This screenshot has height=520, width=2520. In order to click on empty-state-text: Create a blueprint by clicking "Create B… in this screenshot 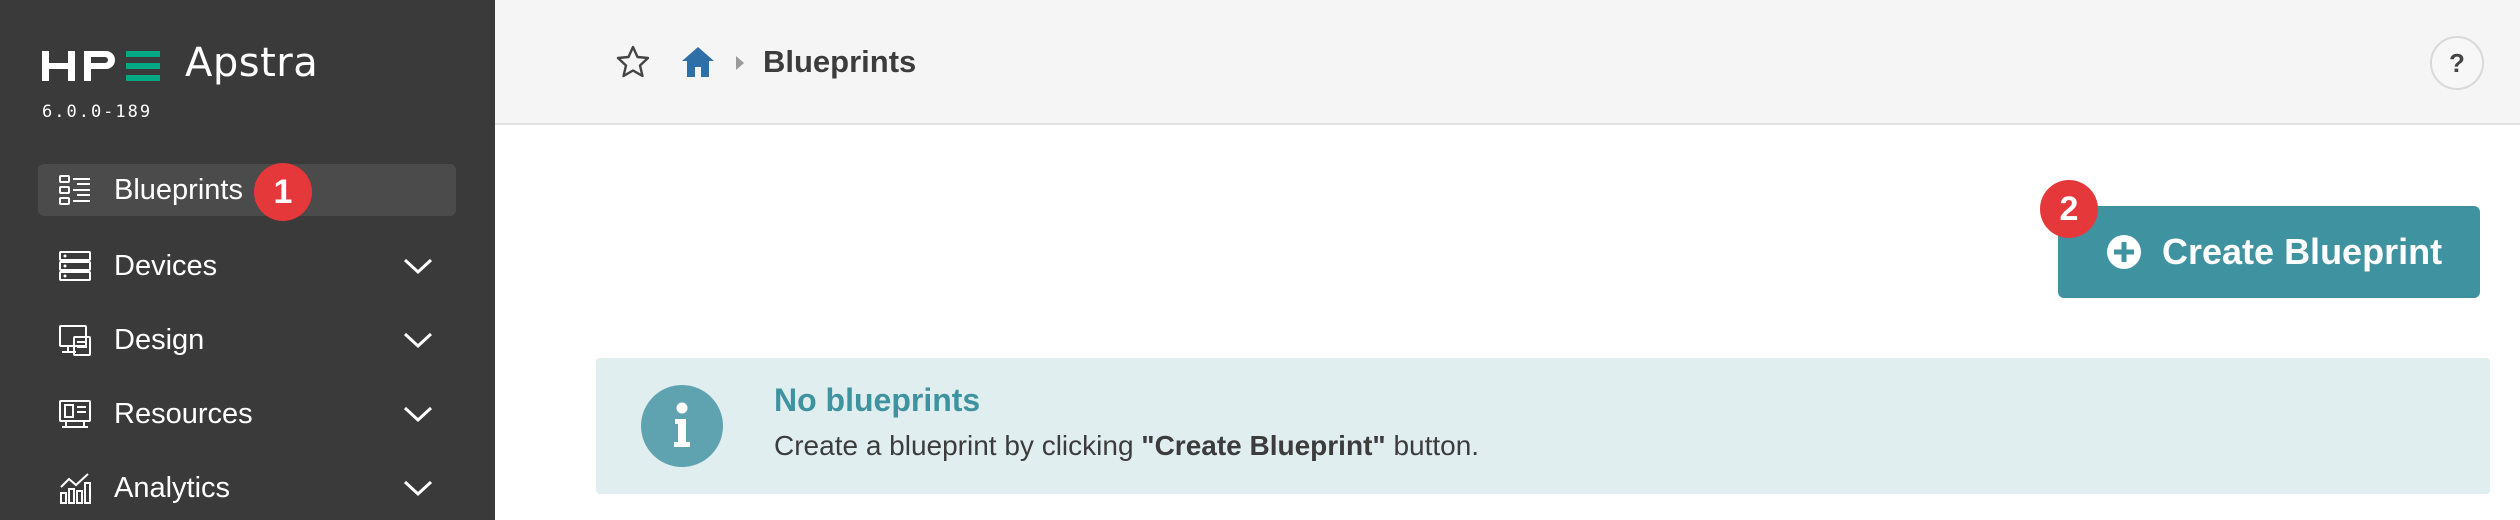, I will do `click(1126, 446)`.